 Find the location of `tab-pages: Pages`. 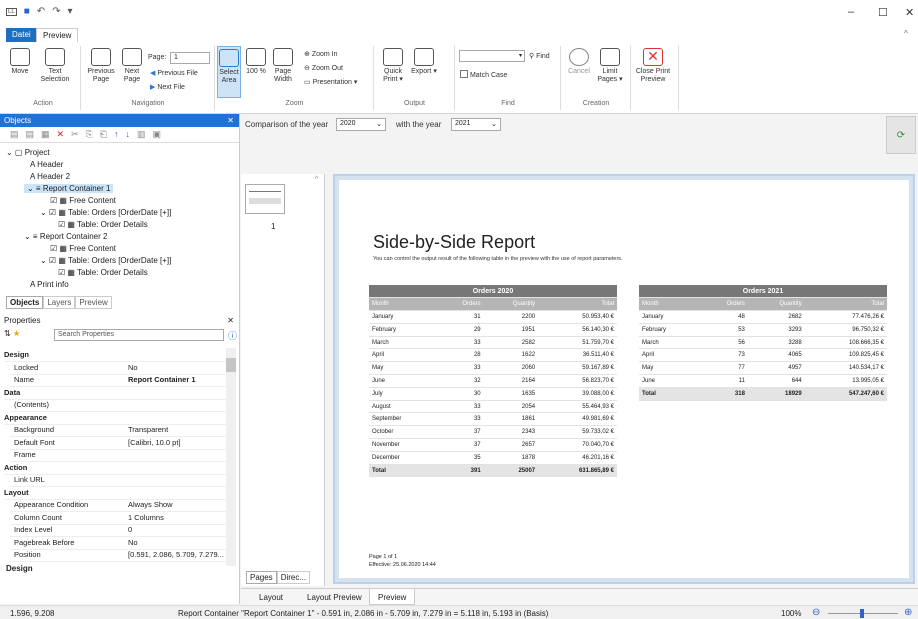

tab-pages: Pages is located at coordinates (261, 577).